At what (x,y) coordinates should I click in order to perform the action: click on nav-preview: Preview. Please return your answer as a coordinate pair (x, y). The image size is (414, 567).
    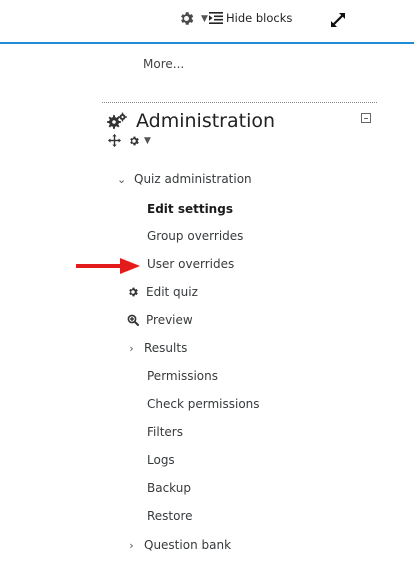
    Looking at the image, I should click on (160, 320).